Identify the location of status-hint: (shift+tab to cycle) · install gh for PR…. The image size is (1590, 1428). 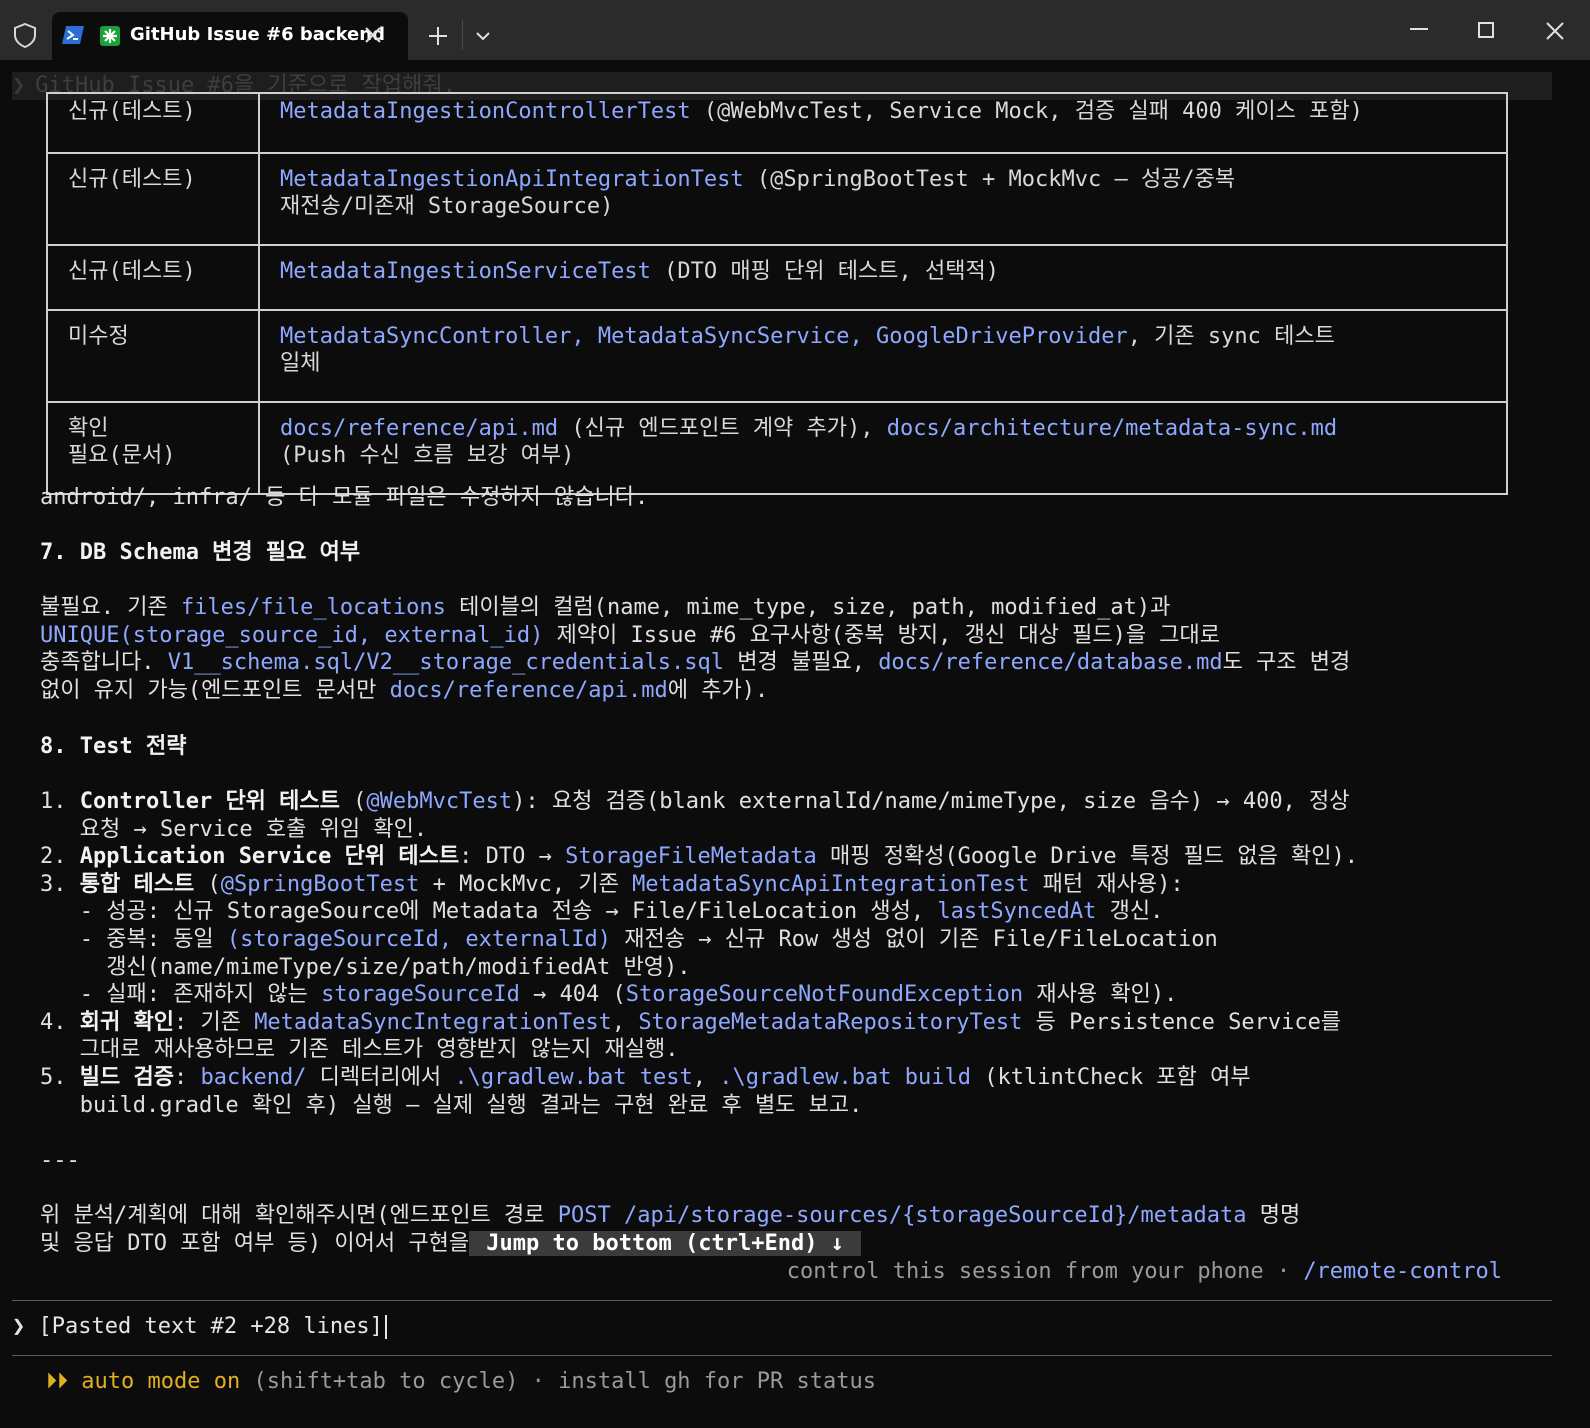
(558, 1381).